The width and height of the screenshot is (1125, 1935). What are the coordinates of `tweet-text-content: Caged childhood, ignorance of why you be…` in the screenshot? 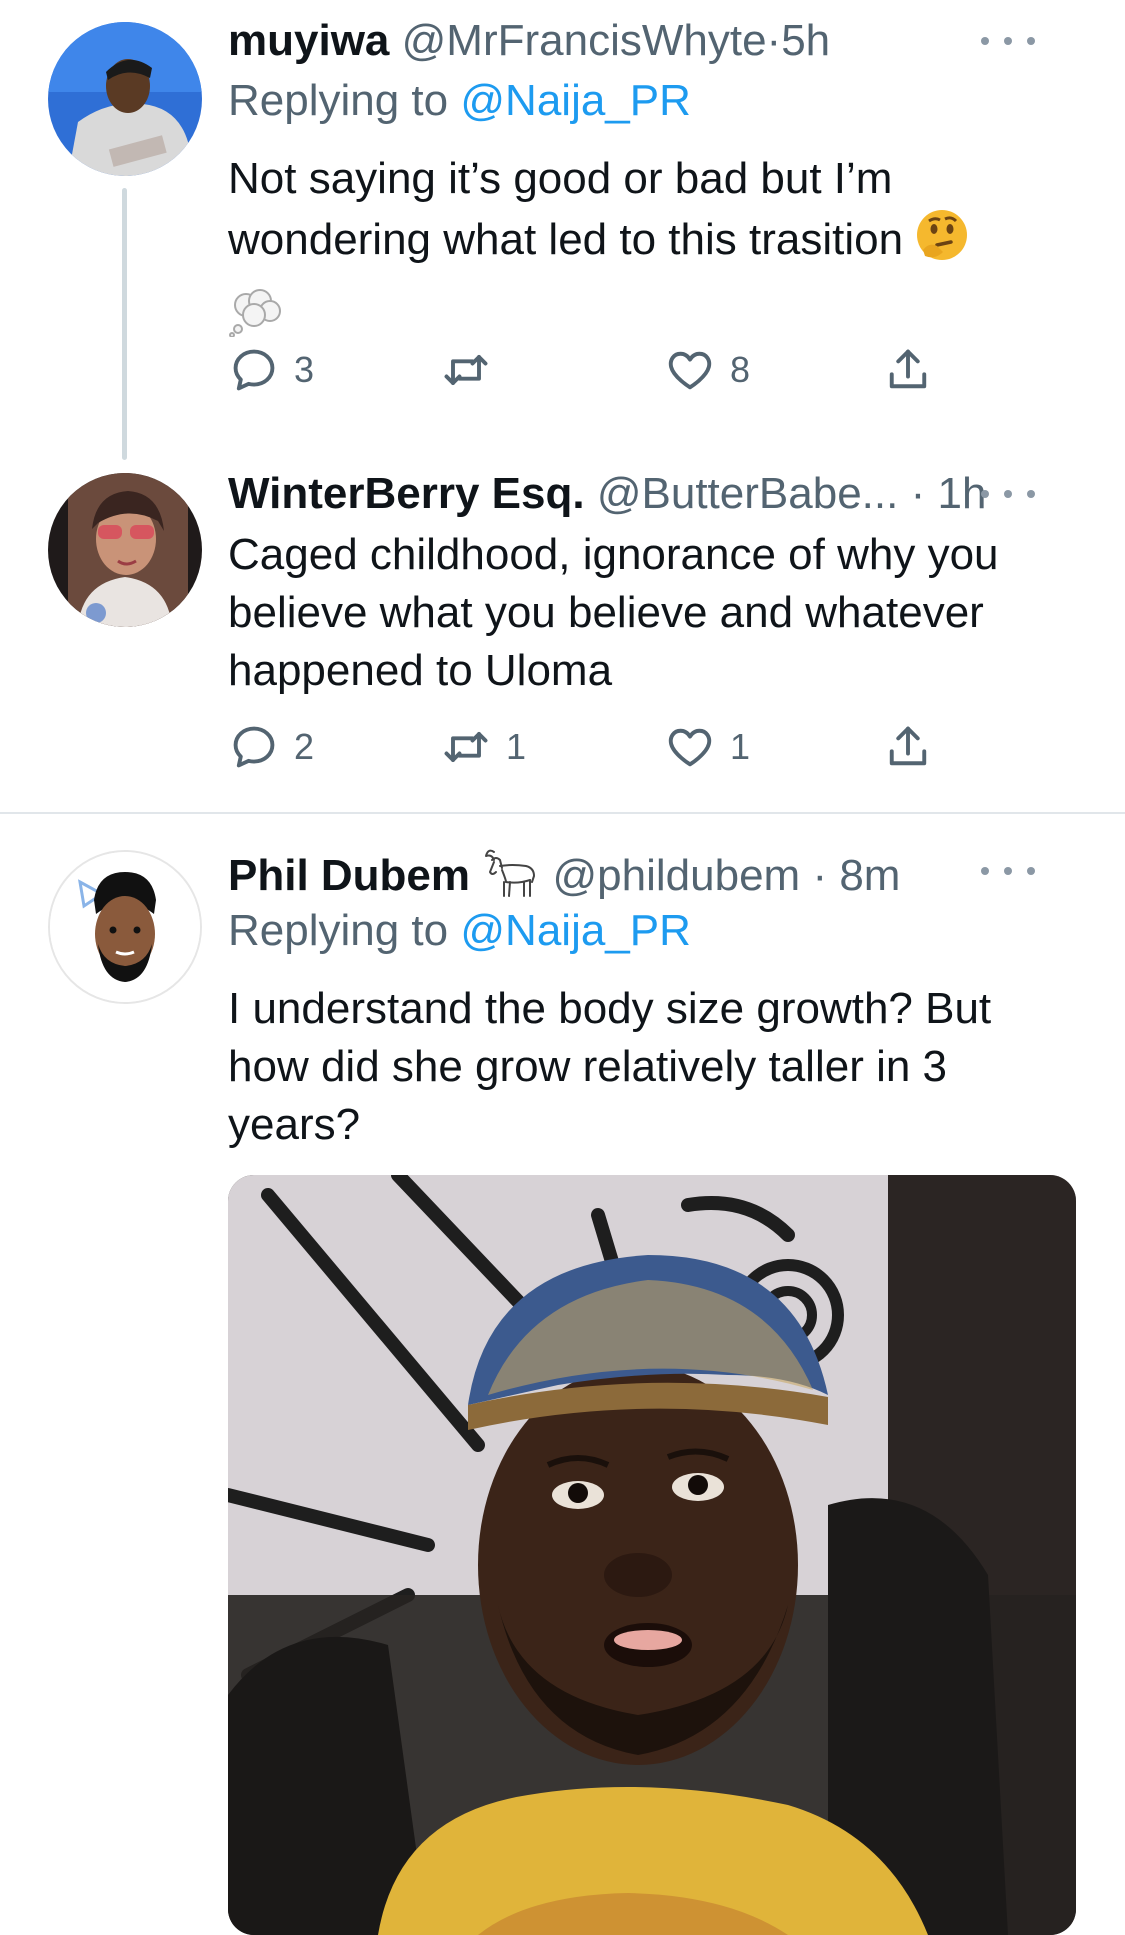 It's located at (613, 612).